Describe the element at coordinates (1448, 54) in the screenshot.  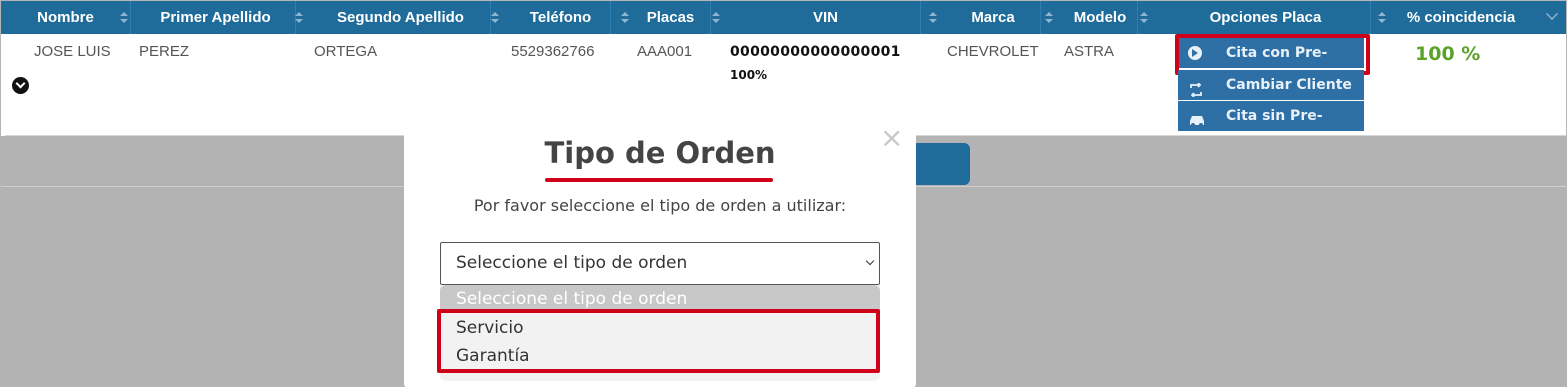
I see `cell-coincidencia: 100 %` at that location.